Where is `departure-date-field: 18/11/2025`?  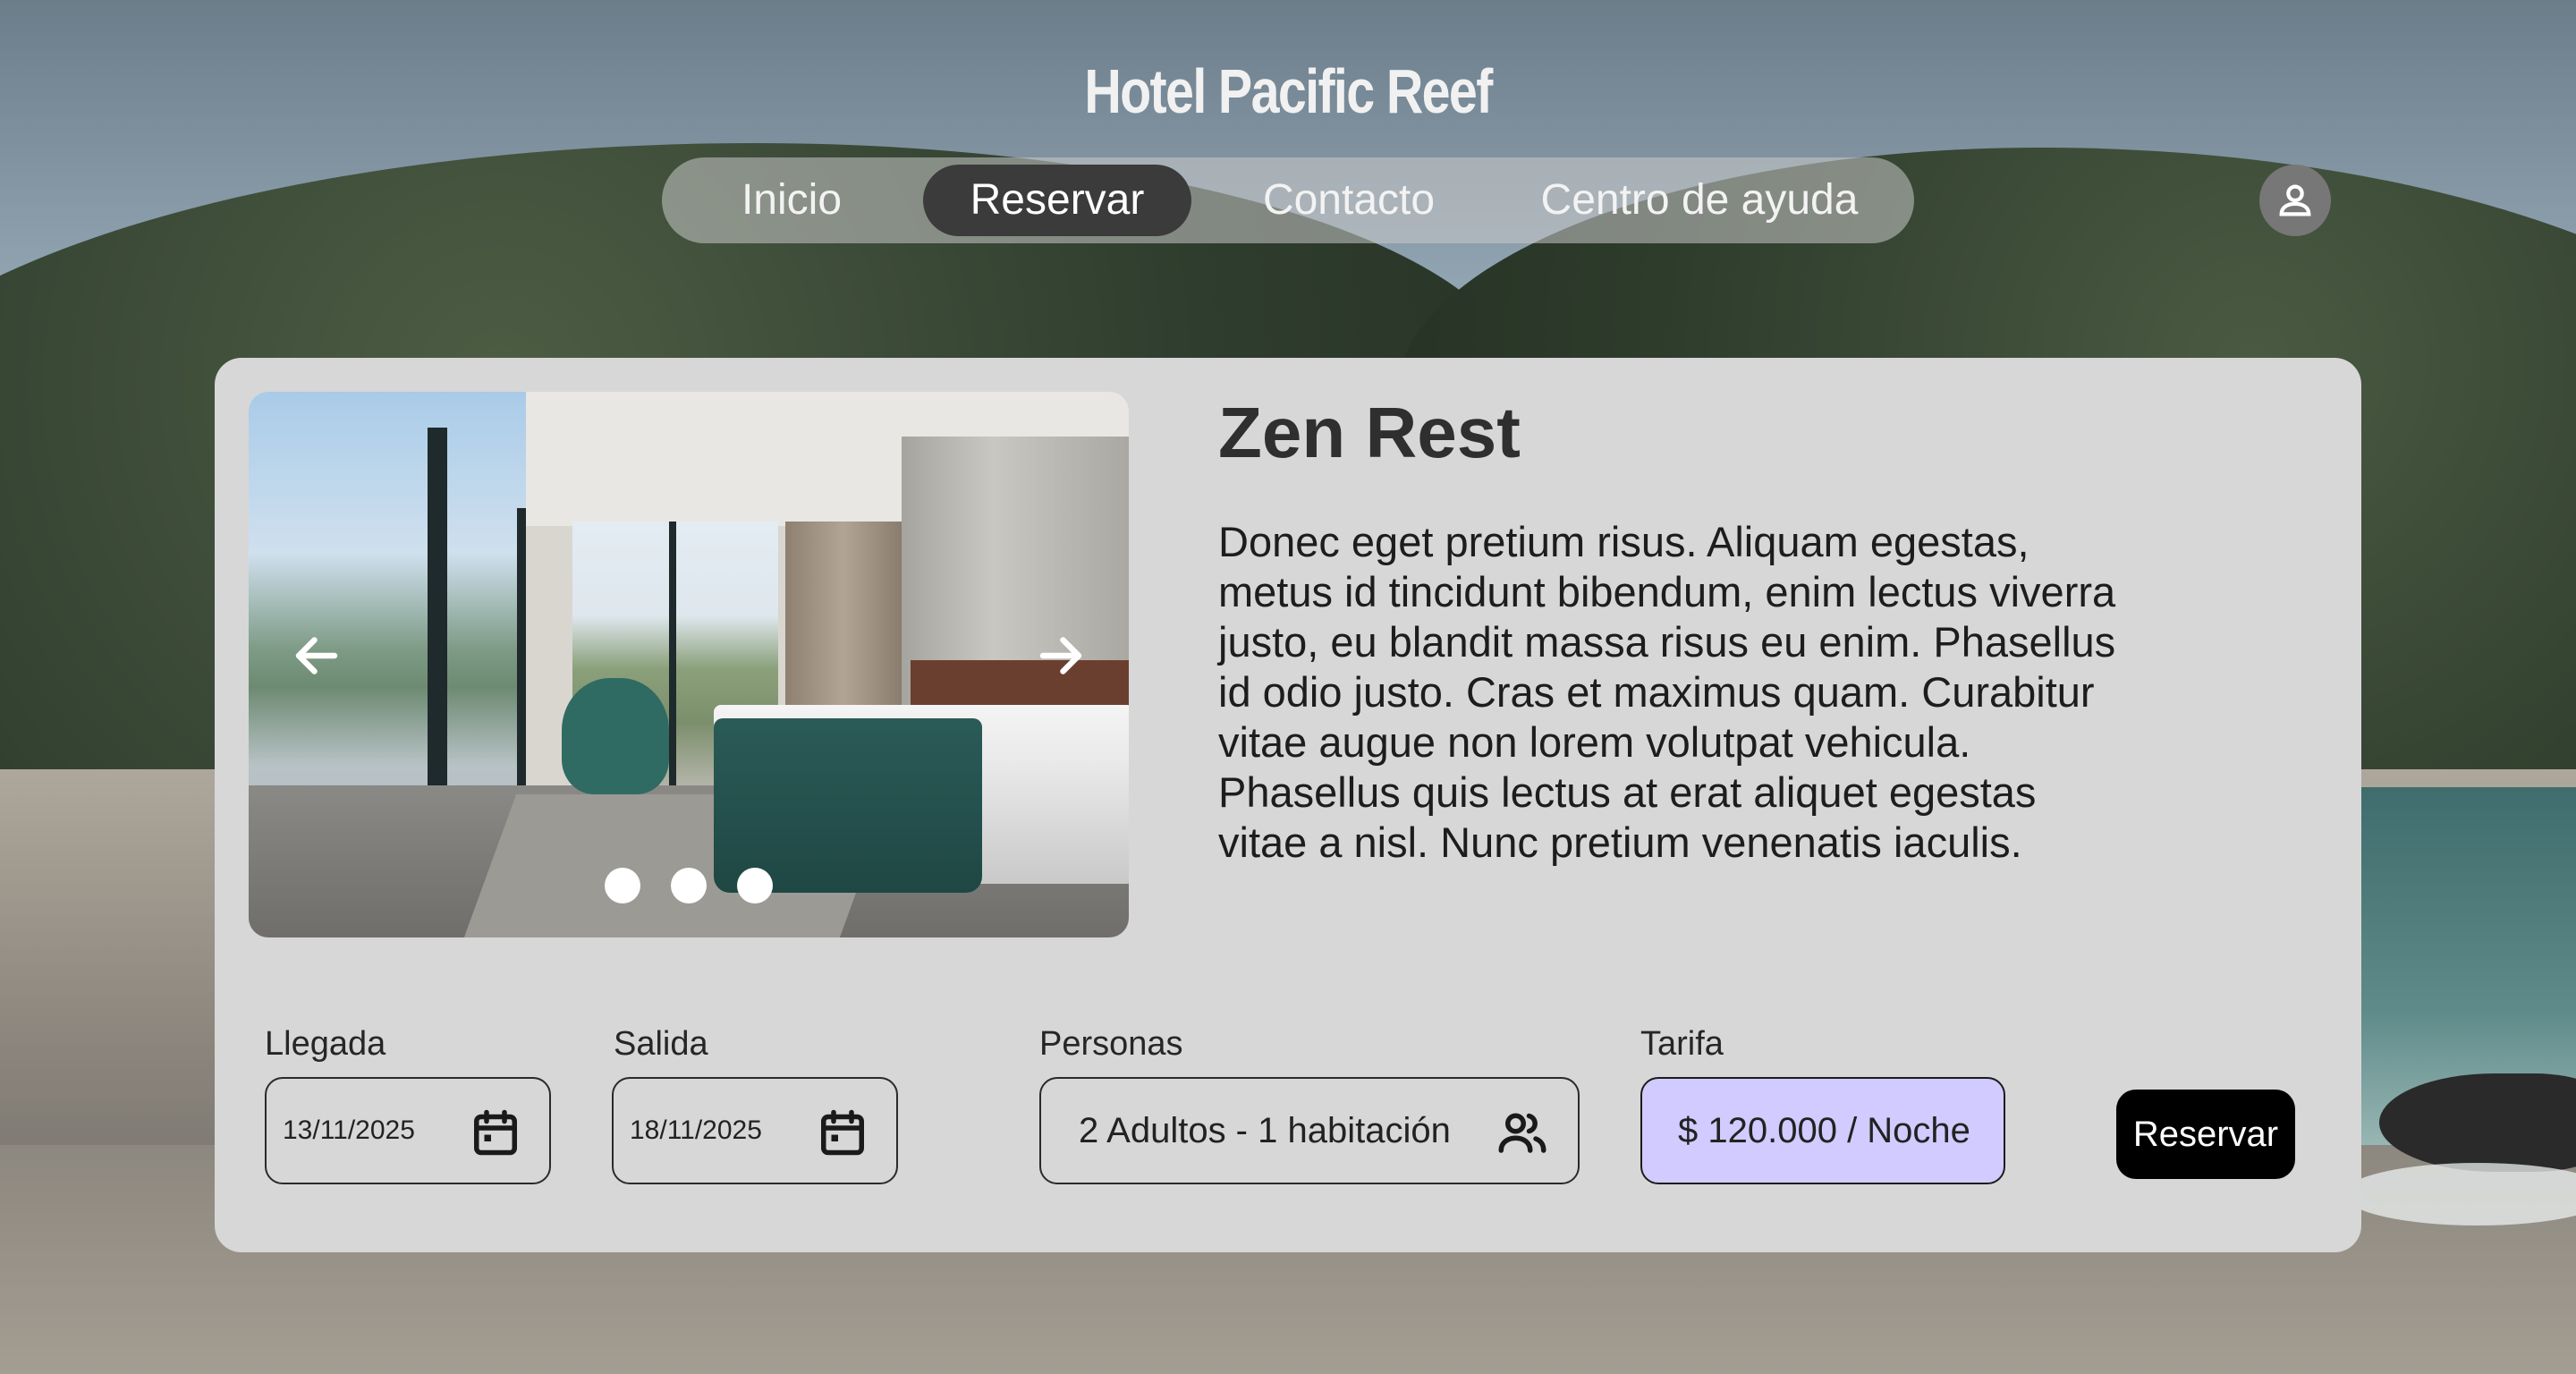
departure-date-field: 18/11/2025 is located at coordinates (755, 1130).